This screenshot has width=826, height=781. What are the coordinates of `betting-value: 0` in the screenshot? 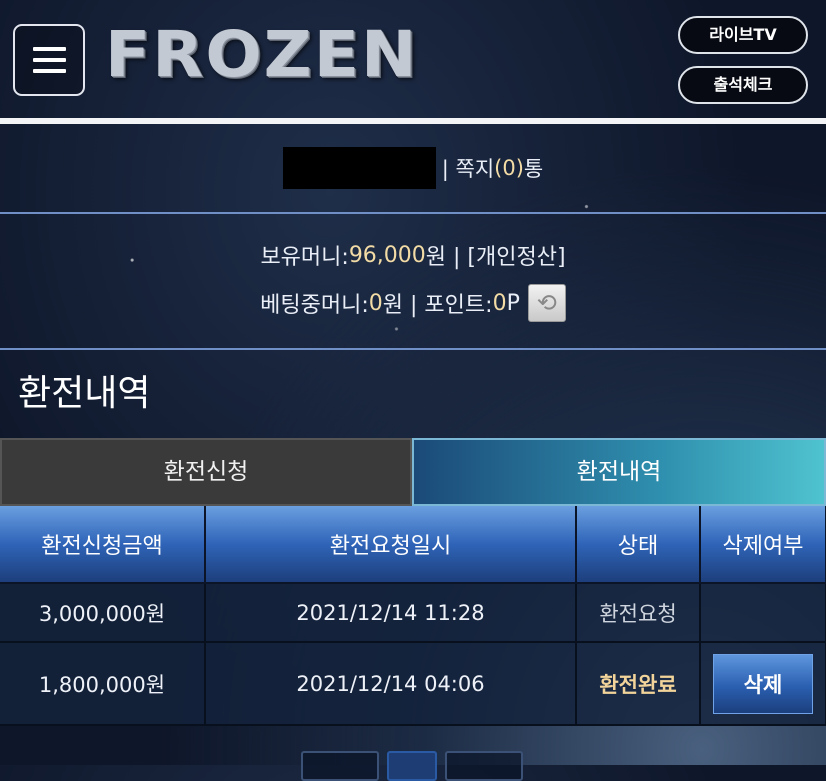 It's located at (375, 303).